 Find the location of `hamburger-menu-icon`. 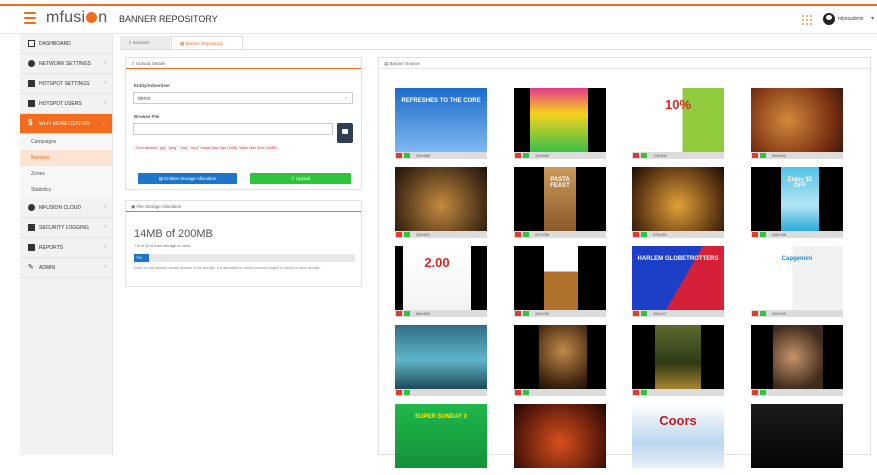

hamburger-menu-icon is located at coordinates (30, 18).